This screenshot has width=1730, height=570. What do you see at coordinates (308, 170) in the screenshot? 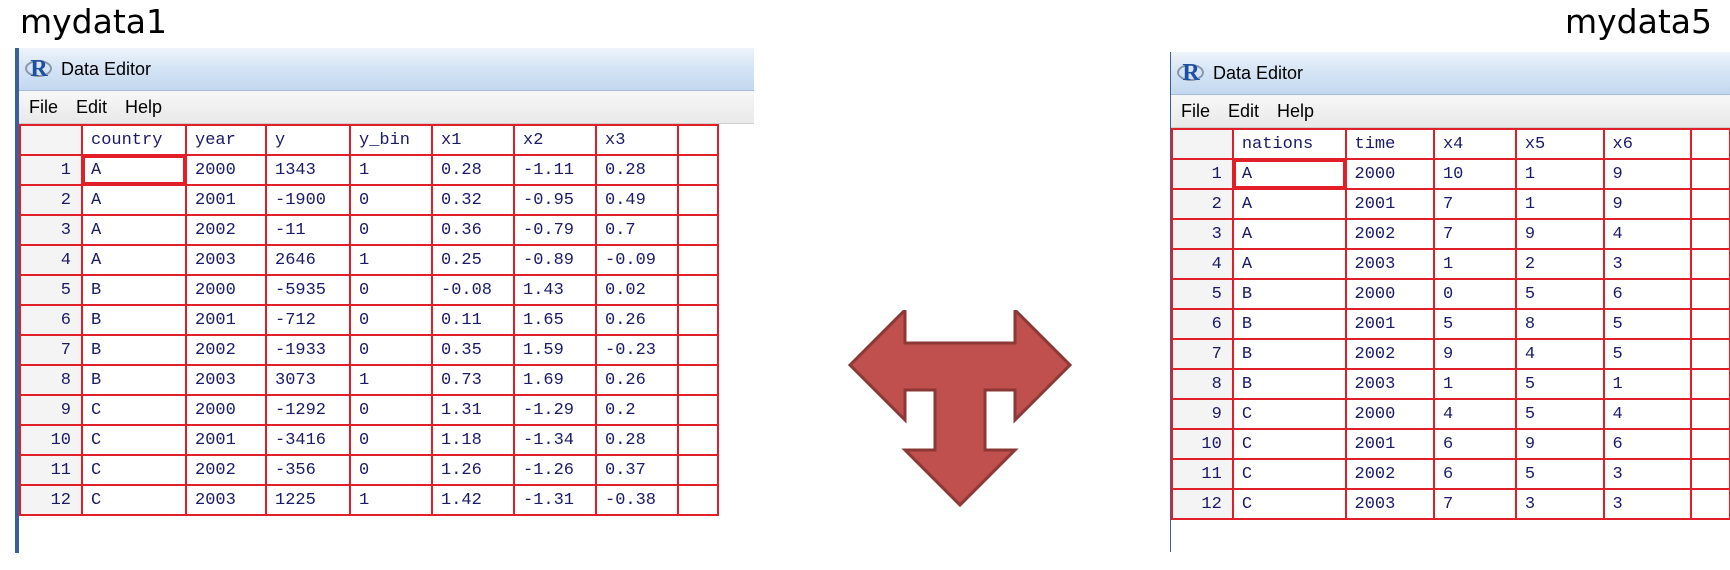
I see `data-cell: 1343` at bounding box center [308, 170].